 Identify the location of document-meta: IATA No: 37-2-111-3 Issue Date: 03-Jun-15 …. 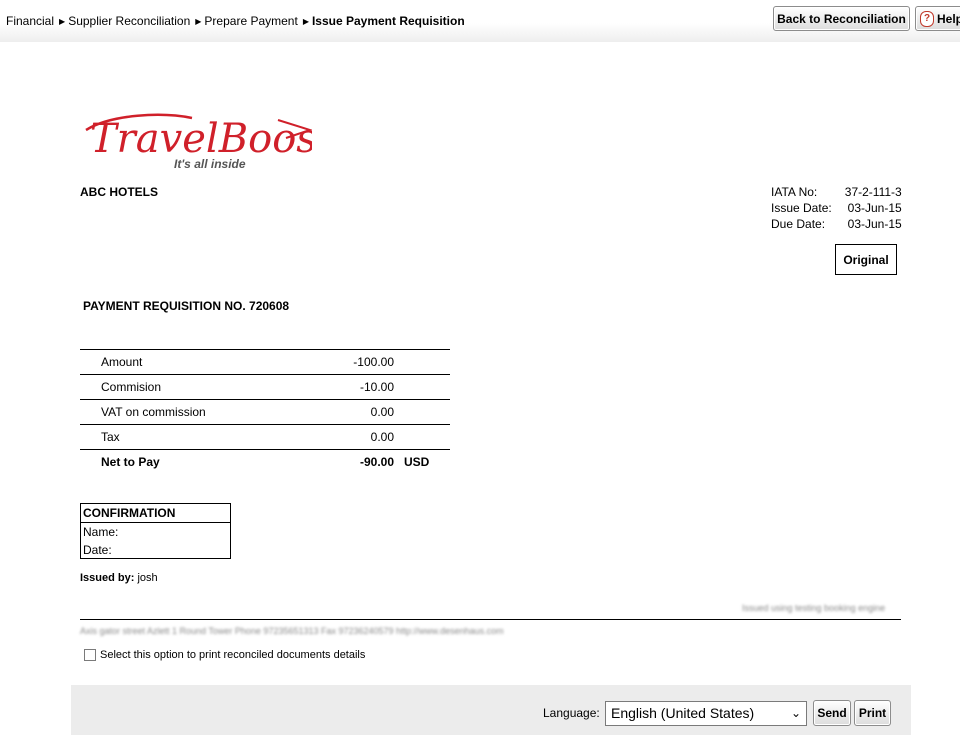
(836, 208).